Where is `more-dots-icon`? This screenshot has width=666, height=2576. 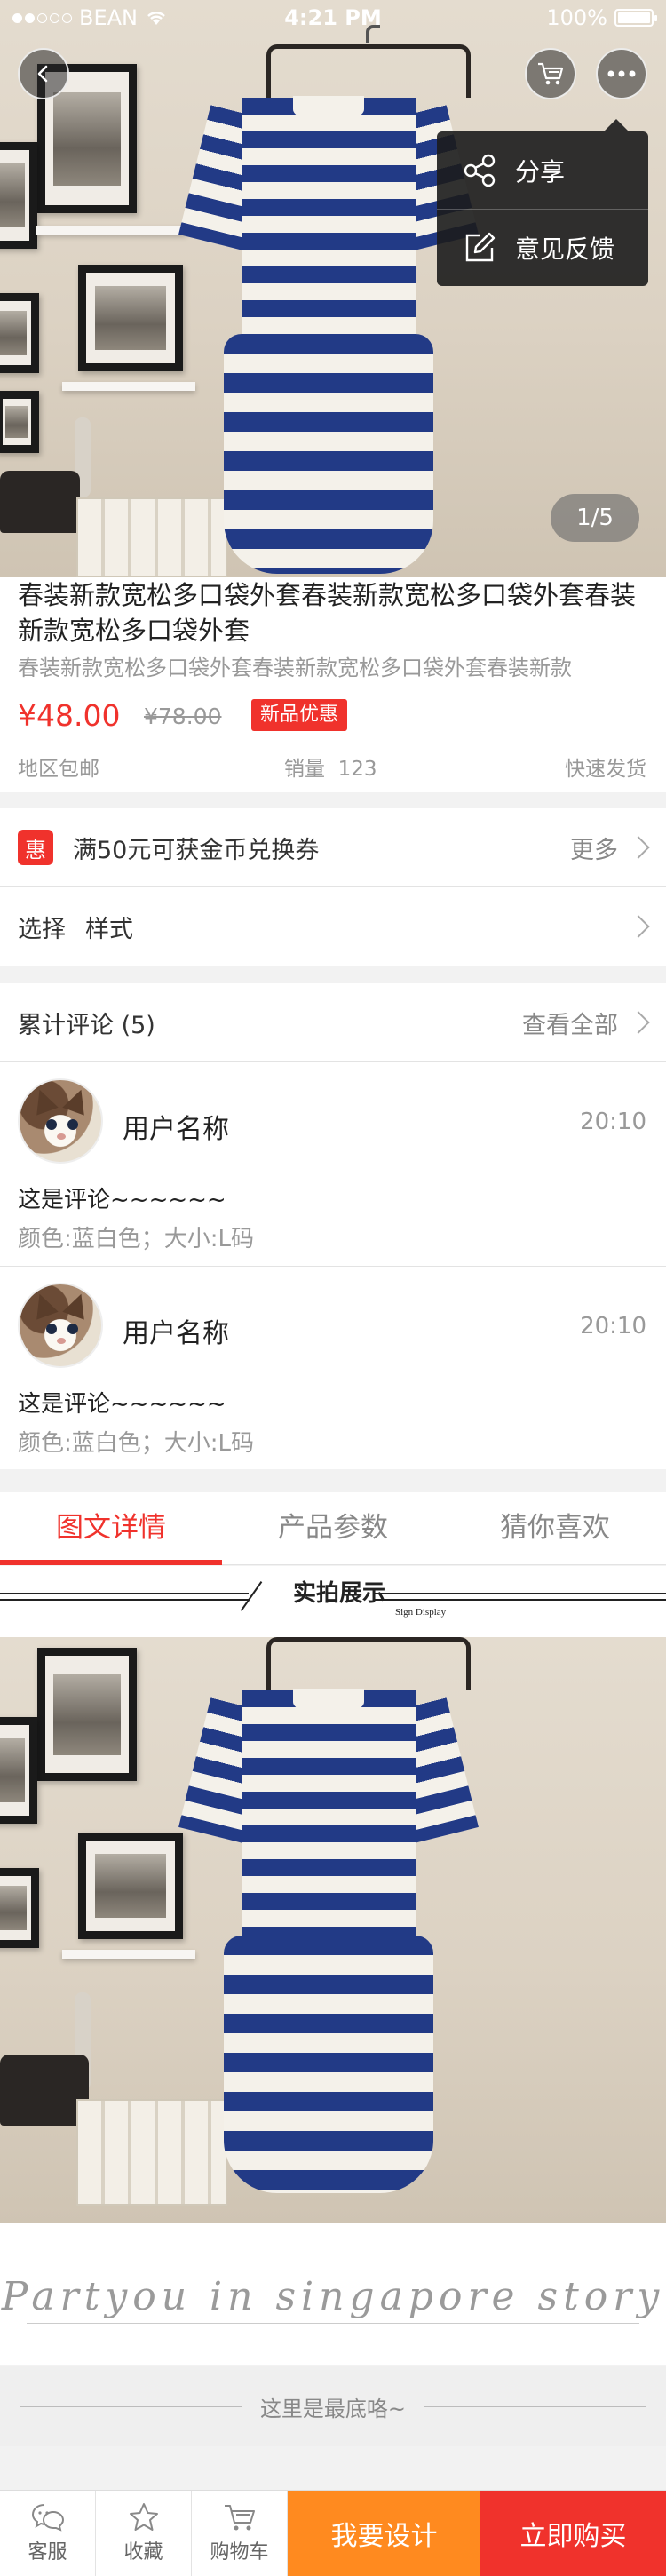
more-dots-icon is located at coordinates (621, 73).